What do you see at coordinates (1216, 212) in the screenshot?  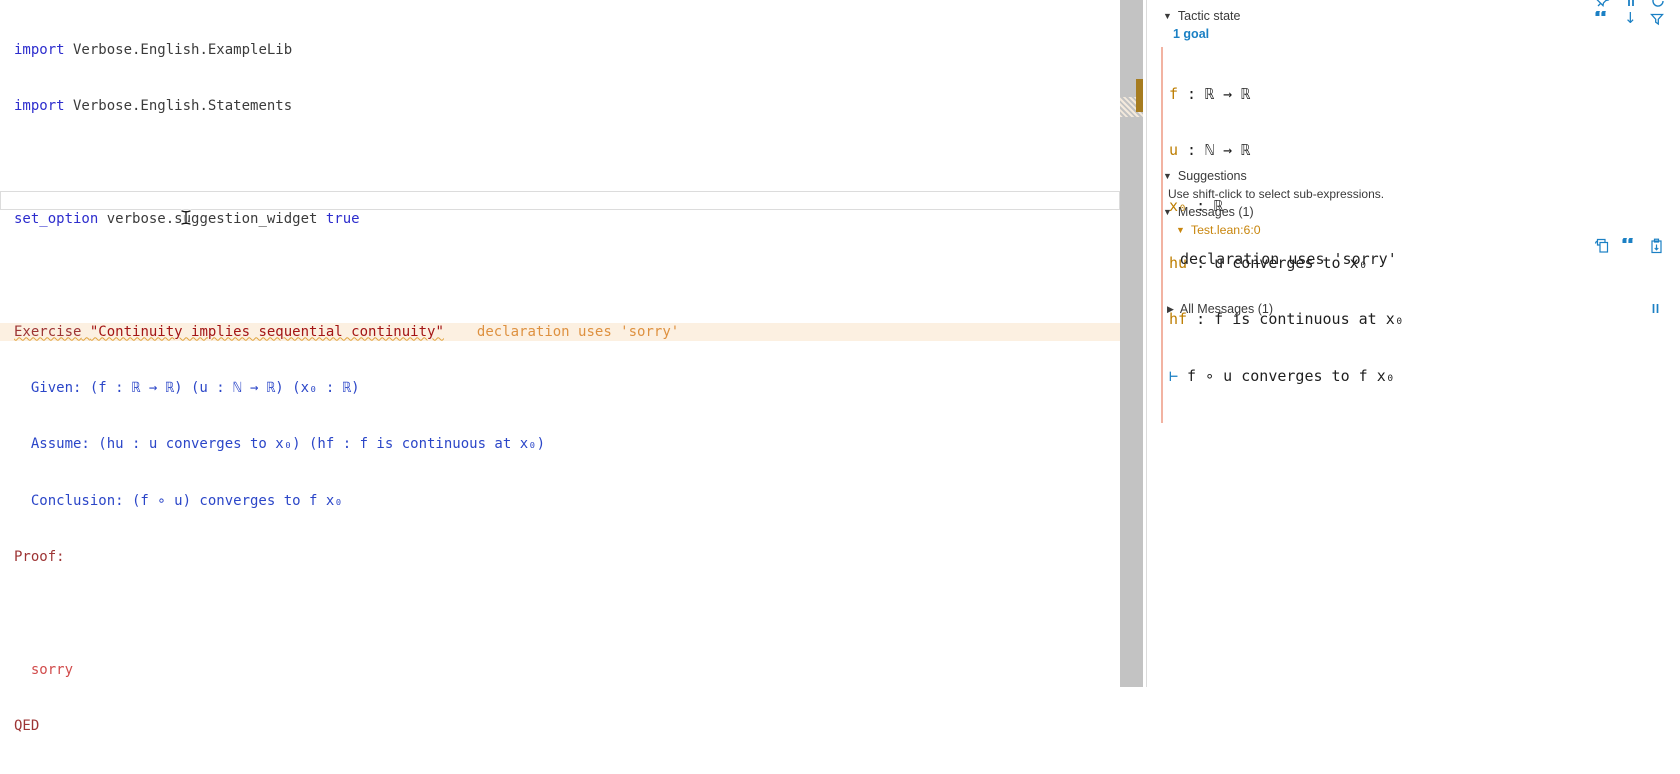 I see `messages-label: Messages (1)` at bounding box center [1216, 212].